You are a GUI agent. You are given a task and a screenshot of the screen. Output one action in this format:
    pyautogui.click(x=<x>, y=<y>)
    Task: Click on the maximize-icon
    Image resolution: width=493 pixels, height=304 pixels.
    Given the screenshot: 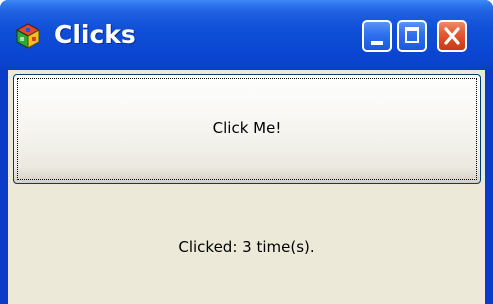 What is the action you would take?
    pyautogui.click(x=412, y=35)
    